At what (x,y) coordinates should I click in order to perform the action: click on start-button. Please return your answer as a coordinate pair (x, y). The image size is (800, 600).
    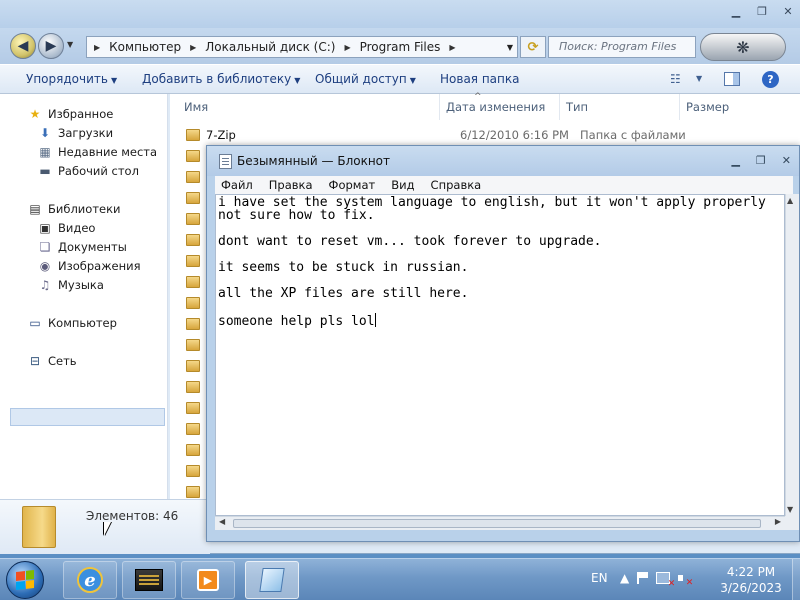
    Looking at the image, I should click on (25, 580).